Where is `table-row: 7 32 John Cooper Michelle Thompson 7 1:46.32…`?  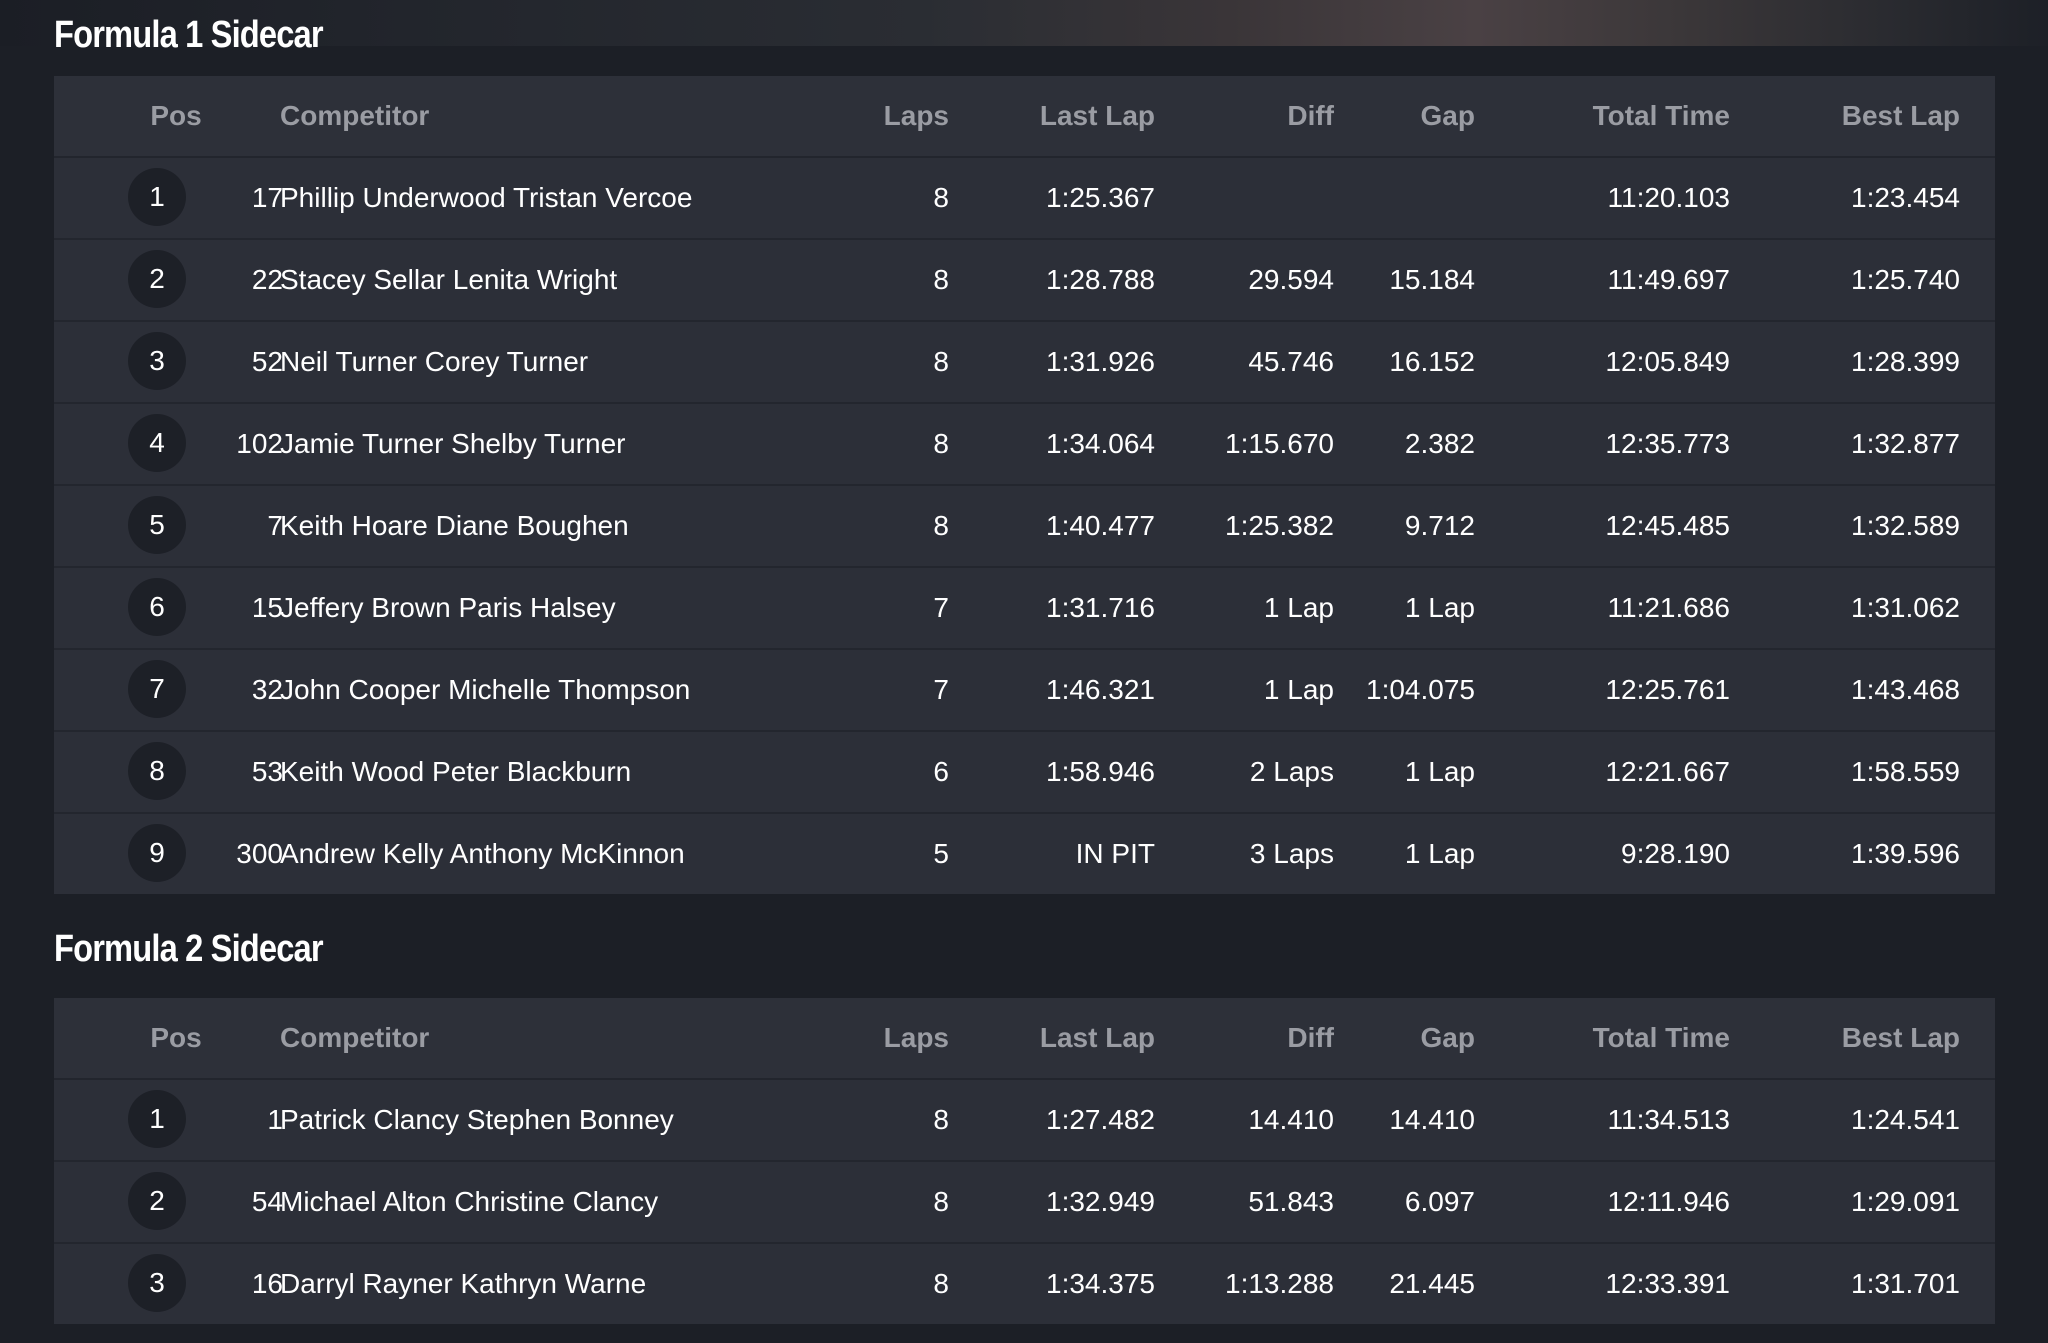
table-row: 7 32 John Cooper Michelle Thompson 7 1:46.32… is located at coordinates (1024, 691).